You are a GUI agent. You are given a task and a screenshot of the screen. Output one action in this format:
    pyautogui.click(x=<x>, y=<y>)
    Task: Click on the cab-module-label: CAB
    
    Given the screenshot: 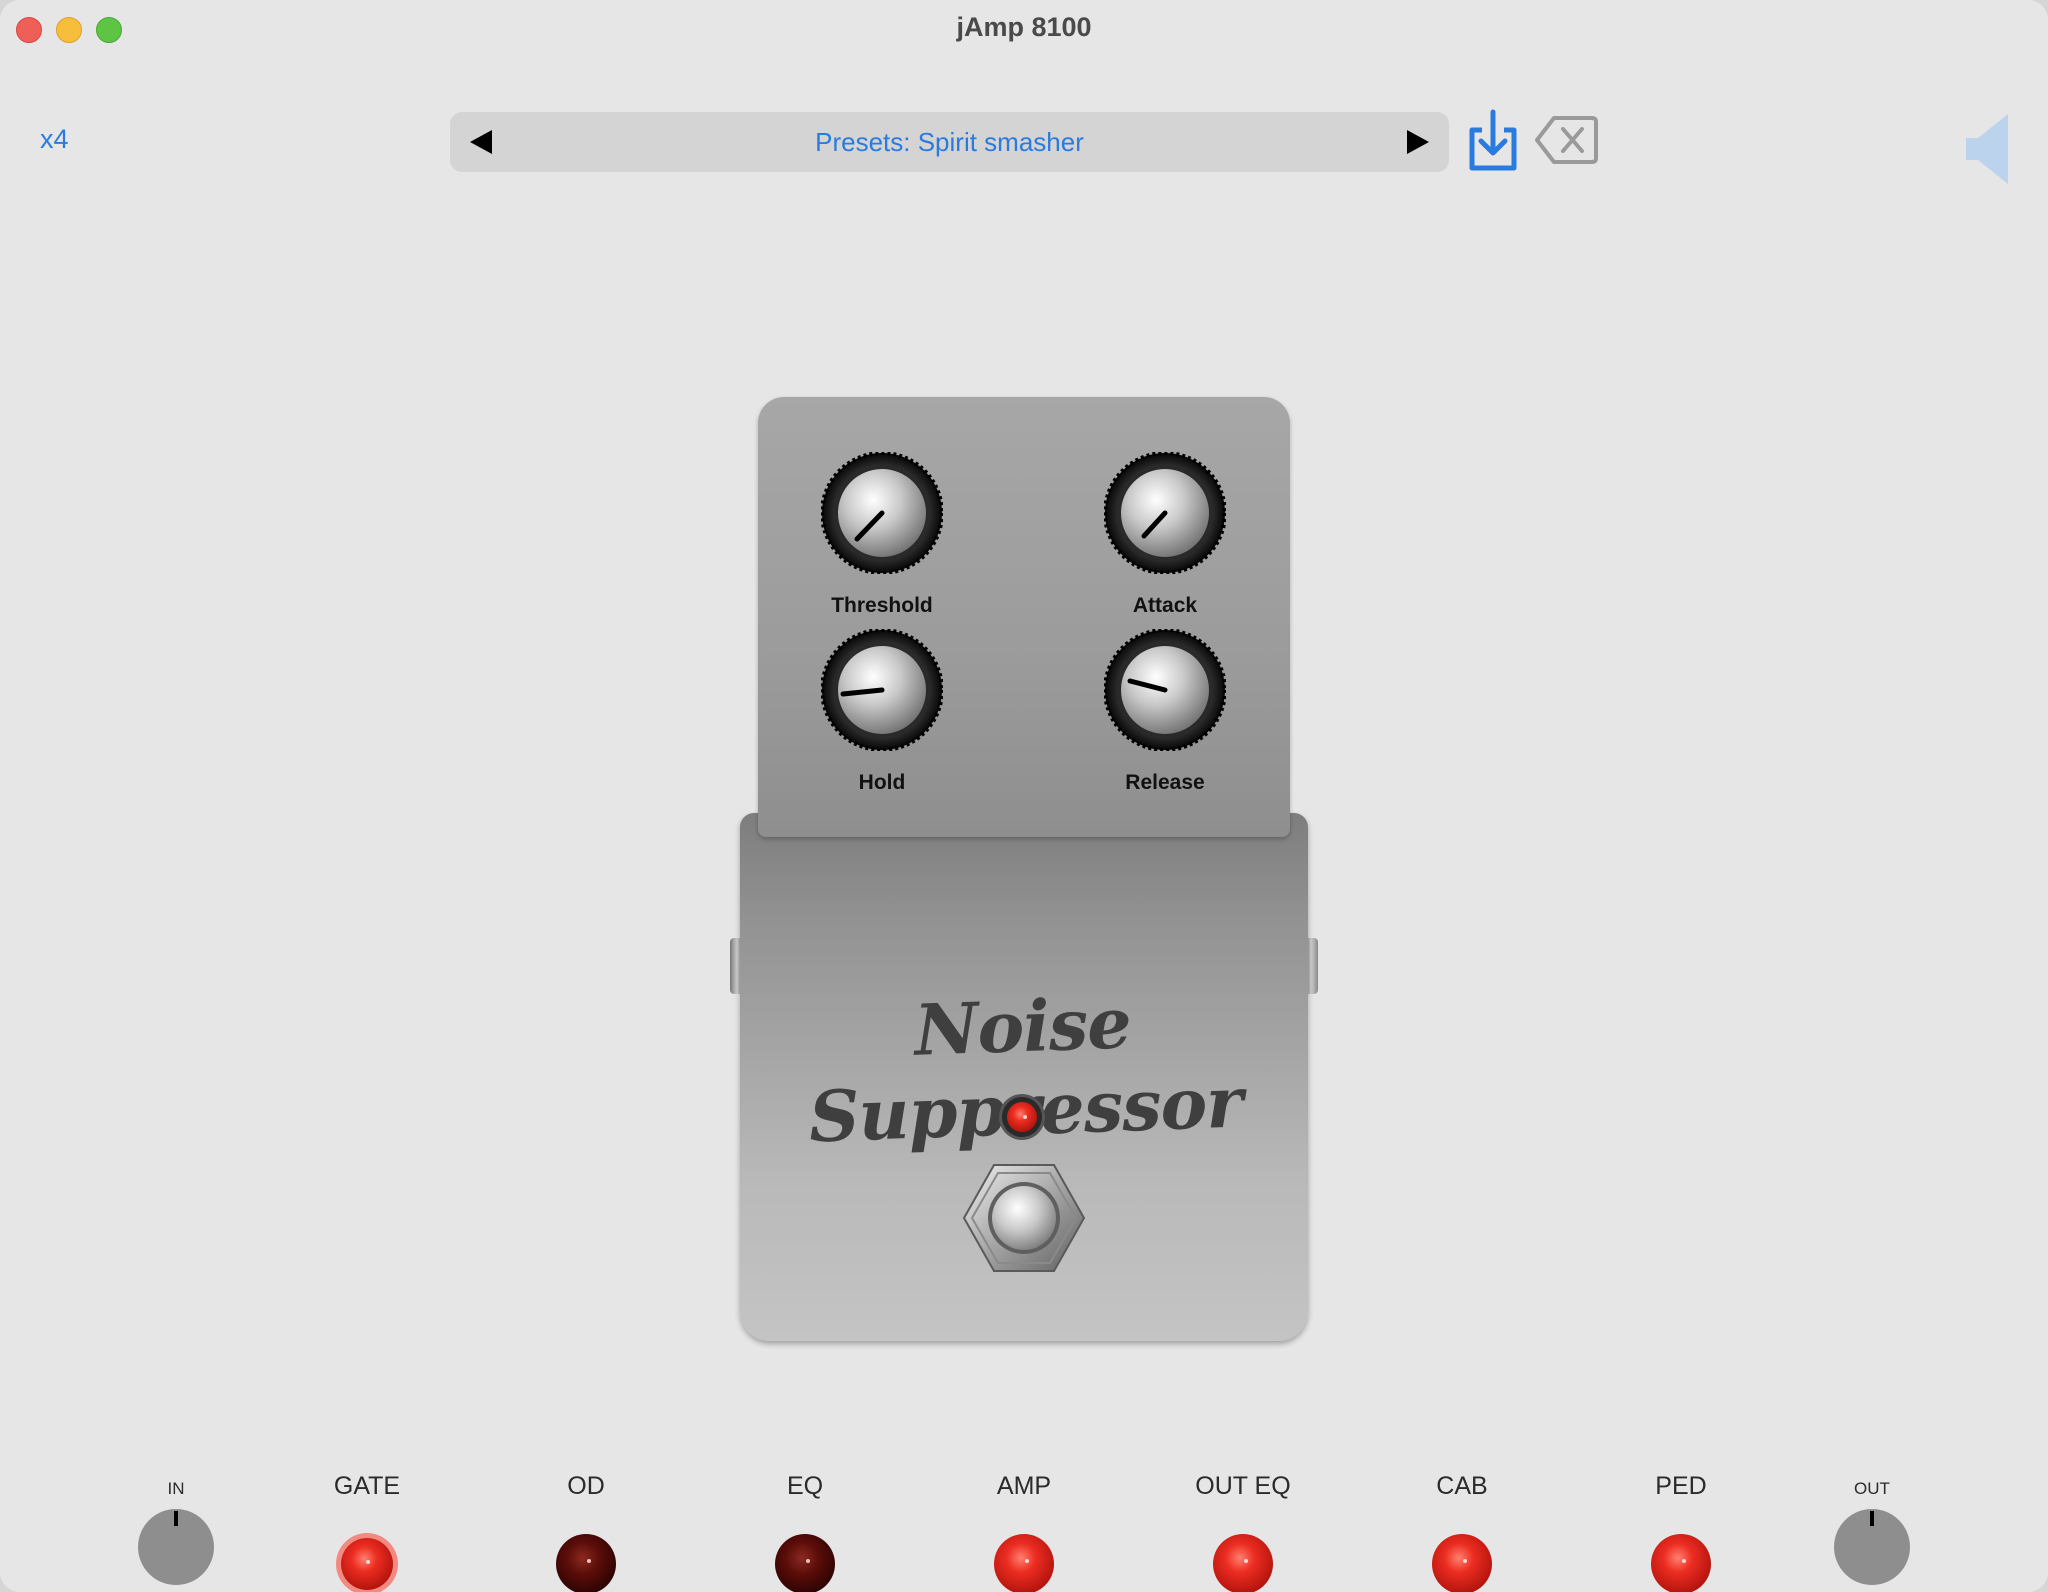 What is the action you would take?
    pyautogui.click(x=1462, y=1486)
    